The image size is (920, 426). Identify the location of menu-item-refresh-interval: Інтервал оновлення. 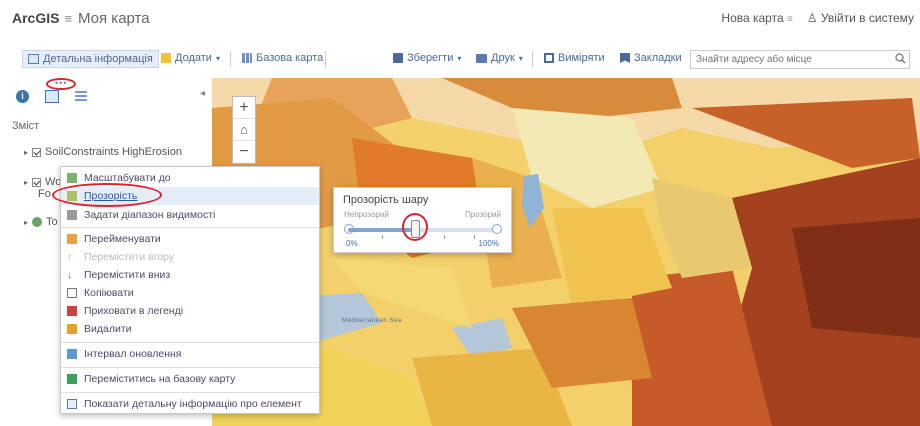
(124, 354).